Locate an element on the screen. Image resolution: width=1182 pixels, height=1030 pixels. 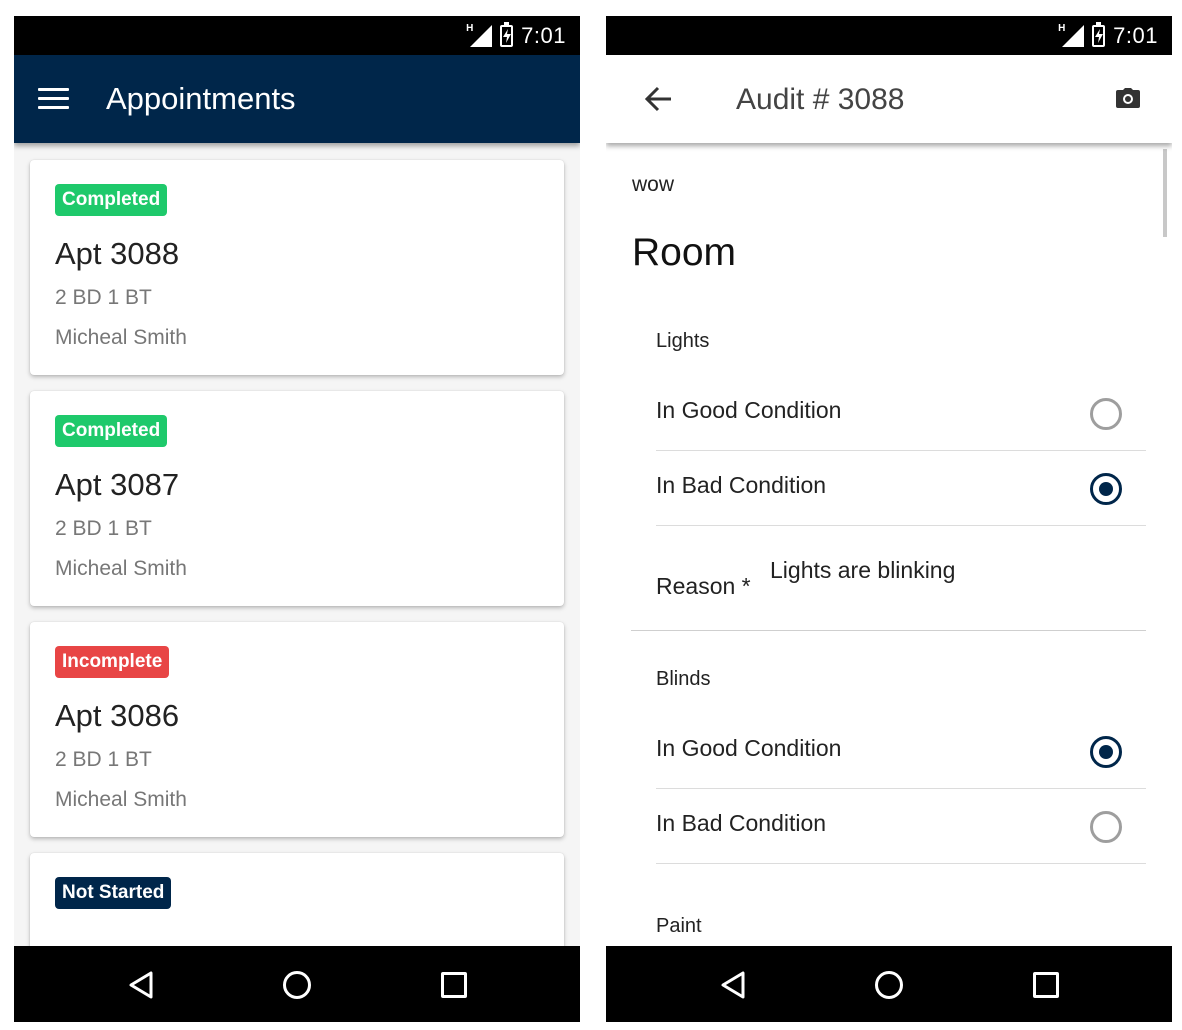
app-bar: Appointments is located at coordinates (297, 99).